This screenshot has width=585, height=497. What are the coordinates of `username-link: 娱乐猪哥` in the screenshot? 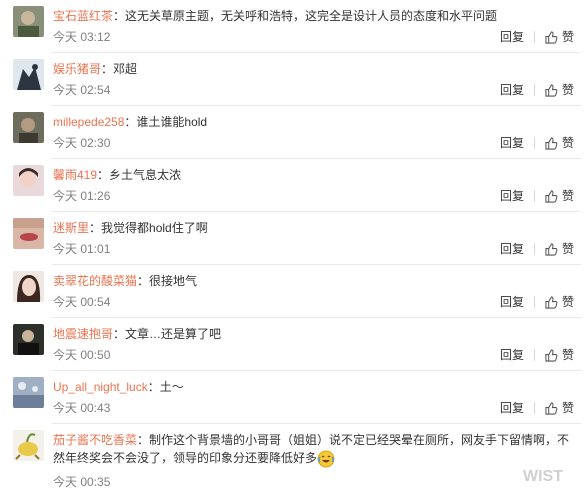 It's located at (77, 69).